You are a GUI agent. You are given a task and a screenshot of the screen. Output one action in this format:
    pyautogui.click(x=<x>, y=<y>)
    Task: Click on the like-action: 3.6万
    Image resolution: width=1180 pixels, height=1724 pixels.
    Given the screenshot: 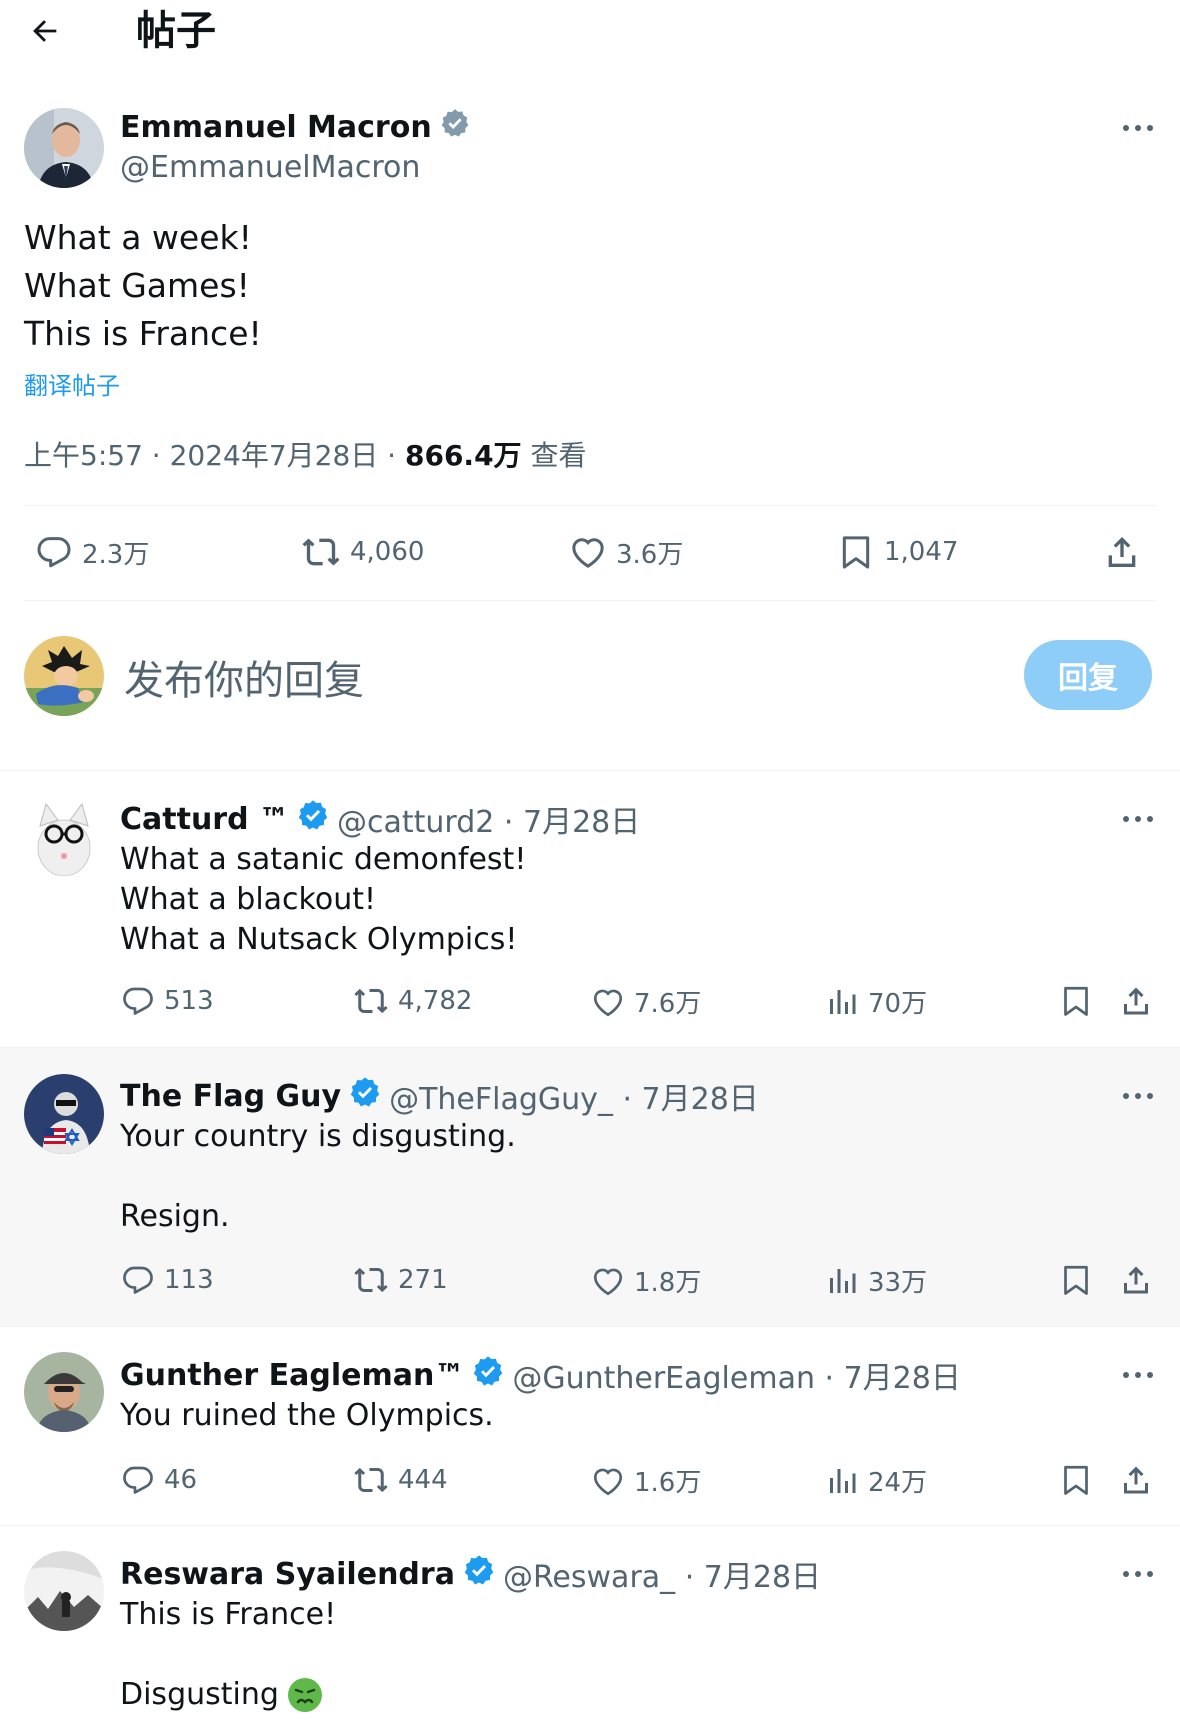 What is the action you would take?
    pyautogui.click(x=625, y=552)
    